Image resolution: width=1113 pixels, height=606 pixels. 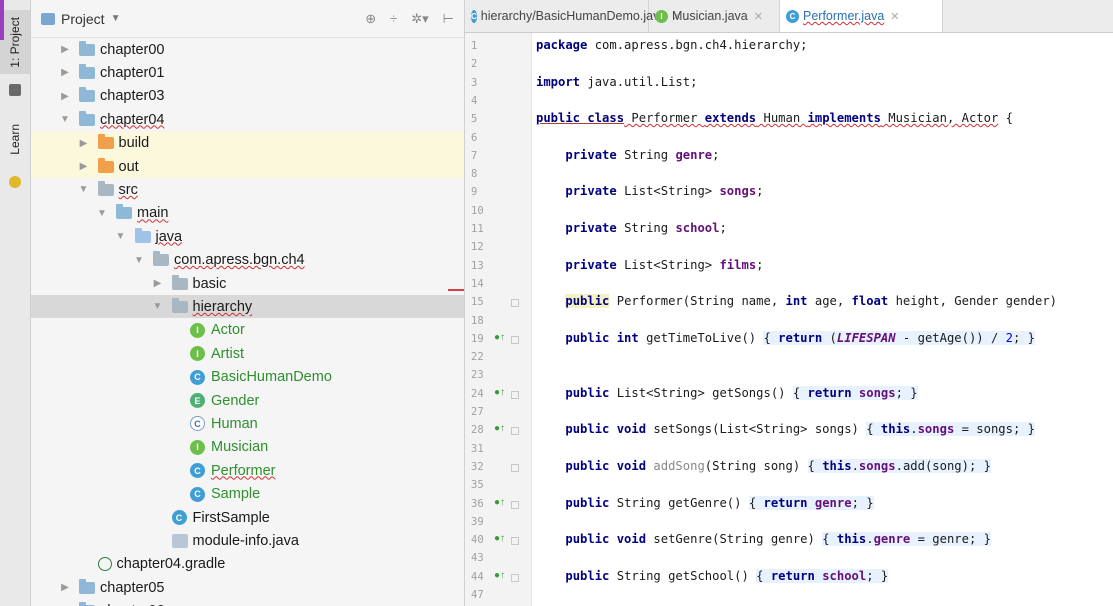 I want to click on enum-icon: E, so click(x=197, y=400).